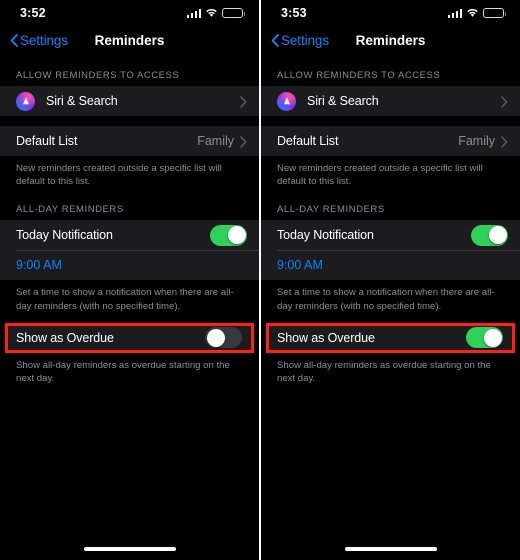 The height and width of the screenshot is (560, 520). What do you see at coordinates (129, 13) in the screenshot?
I see `status-bar: 3:52` at bounding box center [129, 13].